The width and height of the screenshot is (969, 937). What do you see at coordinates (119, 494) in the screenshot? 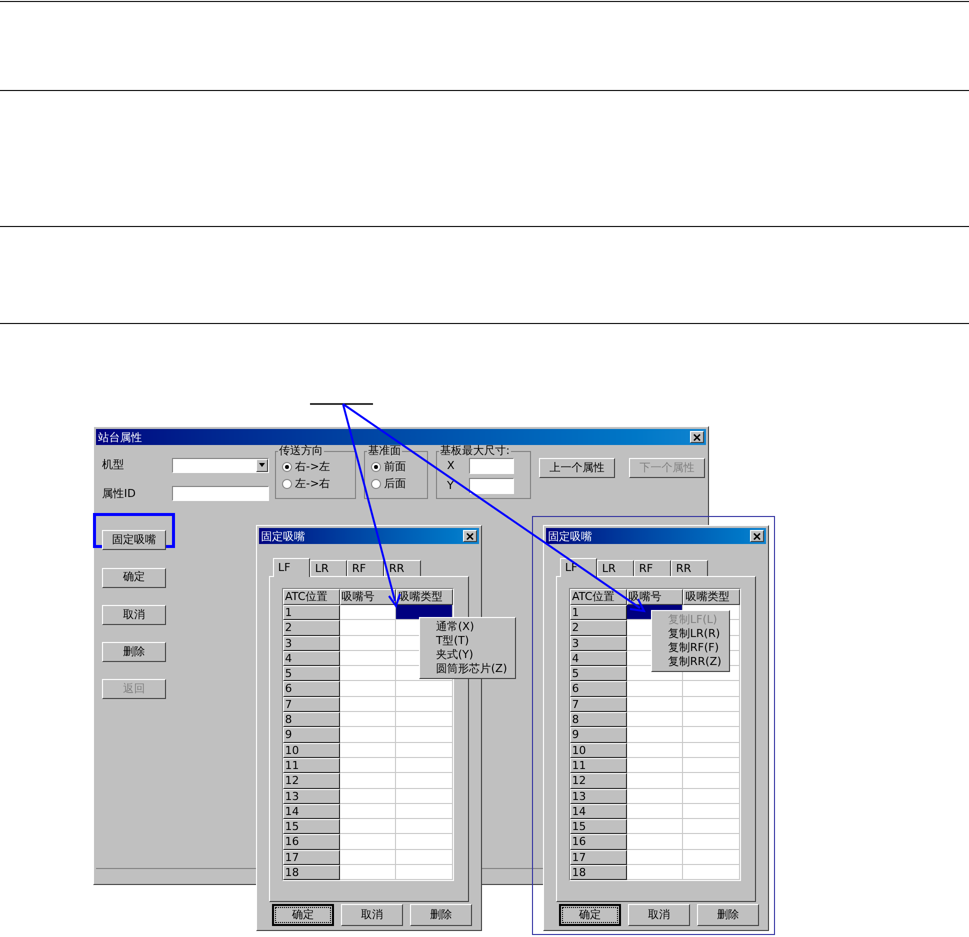
I see `field-label: 属性ID` at bounding box center [119, 494].